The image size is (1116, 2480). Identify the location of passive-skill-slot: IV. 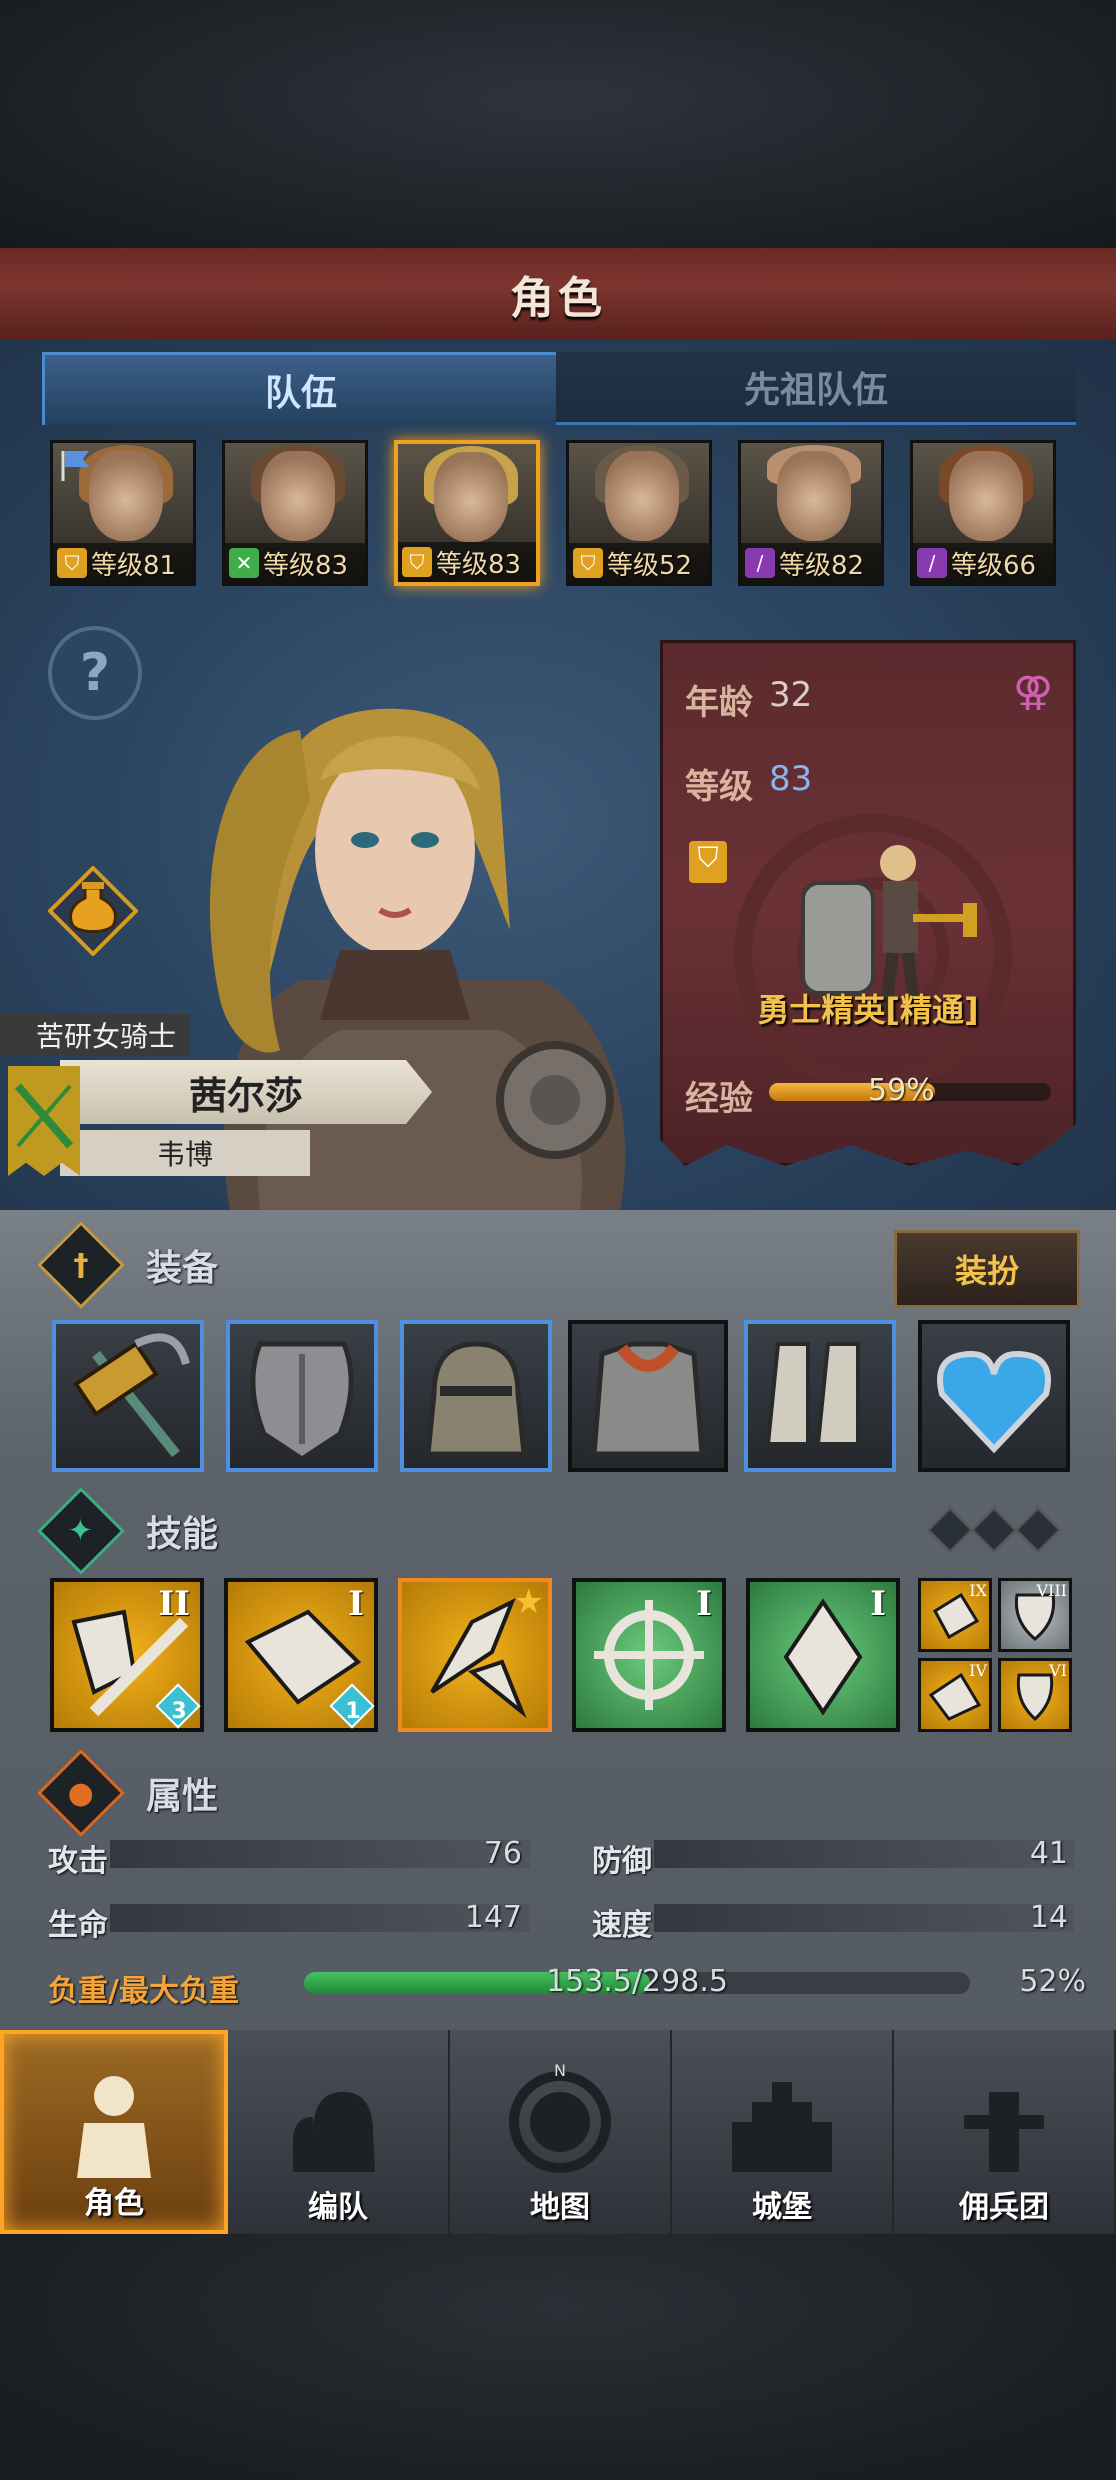
(955, 1695).